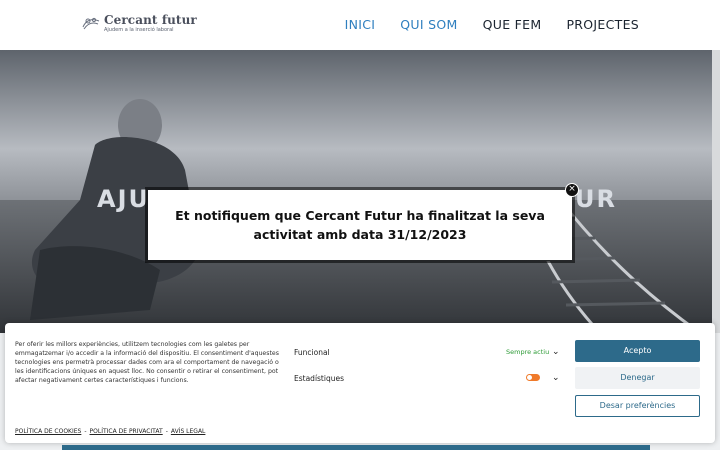 The image size is (720, 450). I want to click on category-label: Funcional, so click(312, 352).